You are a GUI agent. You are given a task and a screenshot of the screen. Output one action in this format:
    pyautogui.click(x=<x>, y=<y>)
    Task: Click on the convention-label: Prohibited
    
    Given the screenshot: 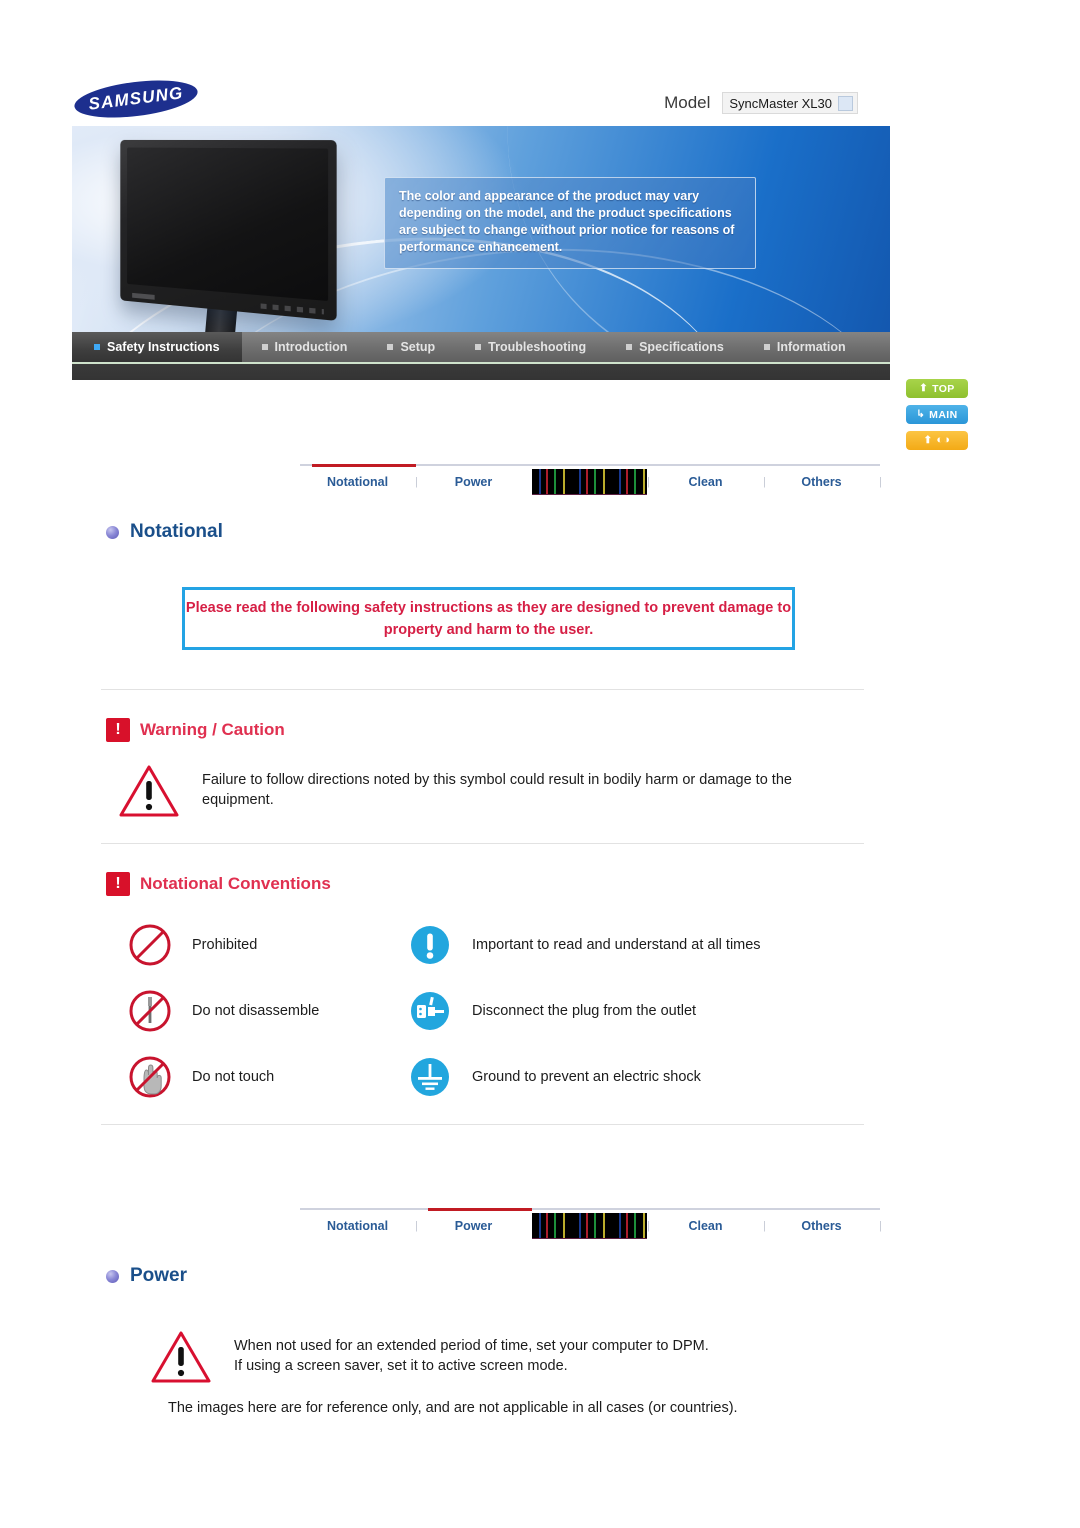 What is the action you would take?
    pyautogui.click(x=225, y=945)
    